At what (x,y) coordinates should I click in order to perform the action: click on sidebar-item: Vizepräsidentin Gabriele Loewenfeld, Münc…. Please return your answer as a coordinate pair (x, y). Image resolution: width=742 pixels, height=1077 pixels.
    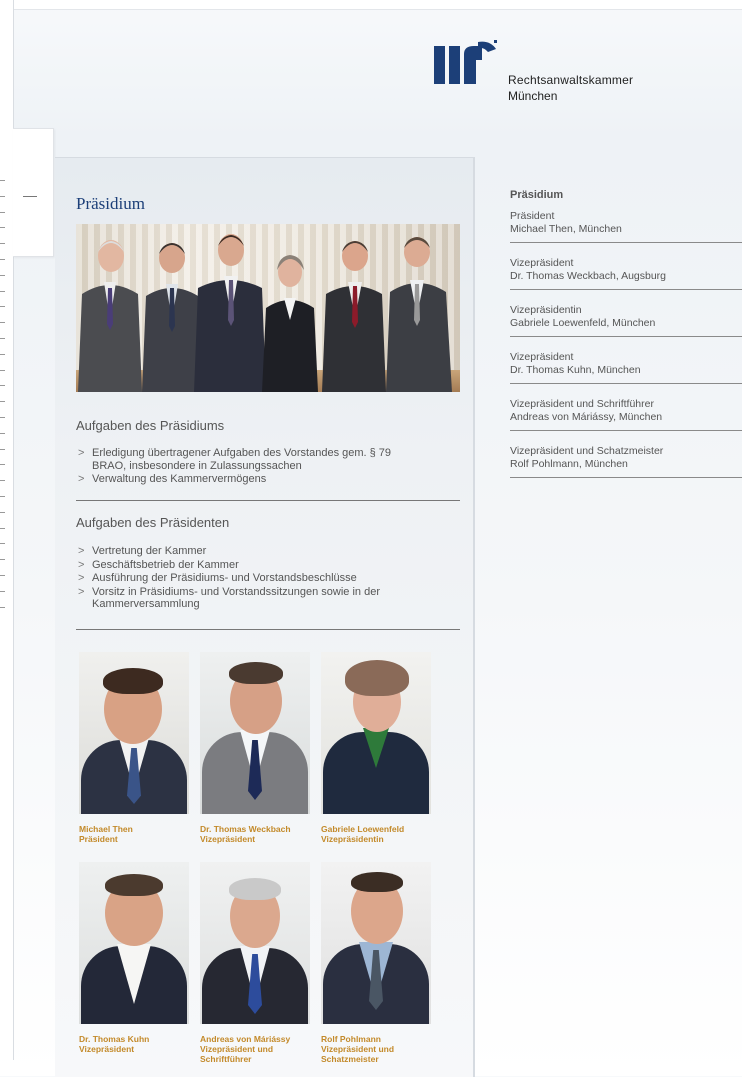
    Looking at the image, I should click on (626, 320).